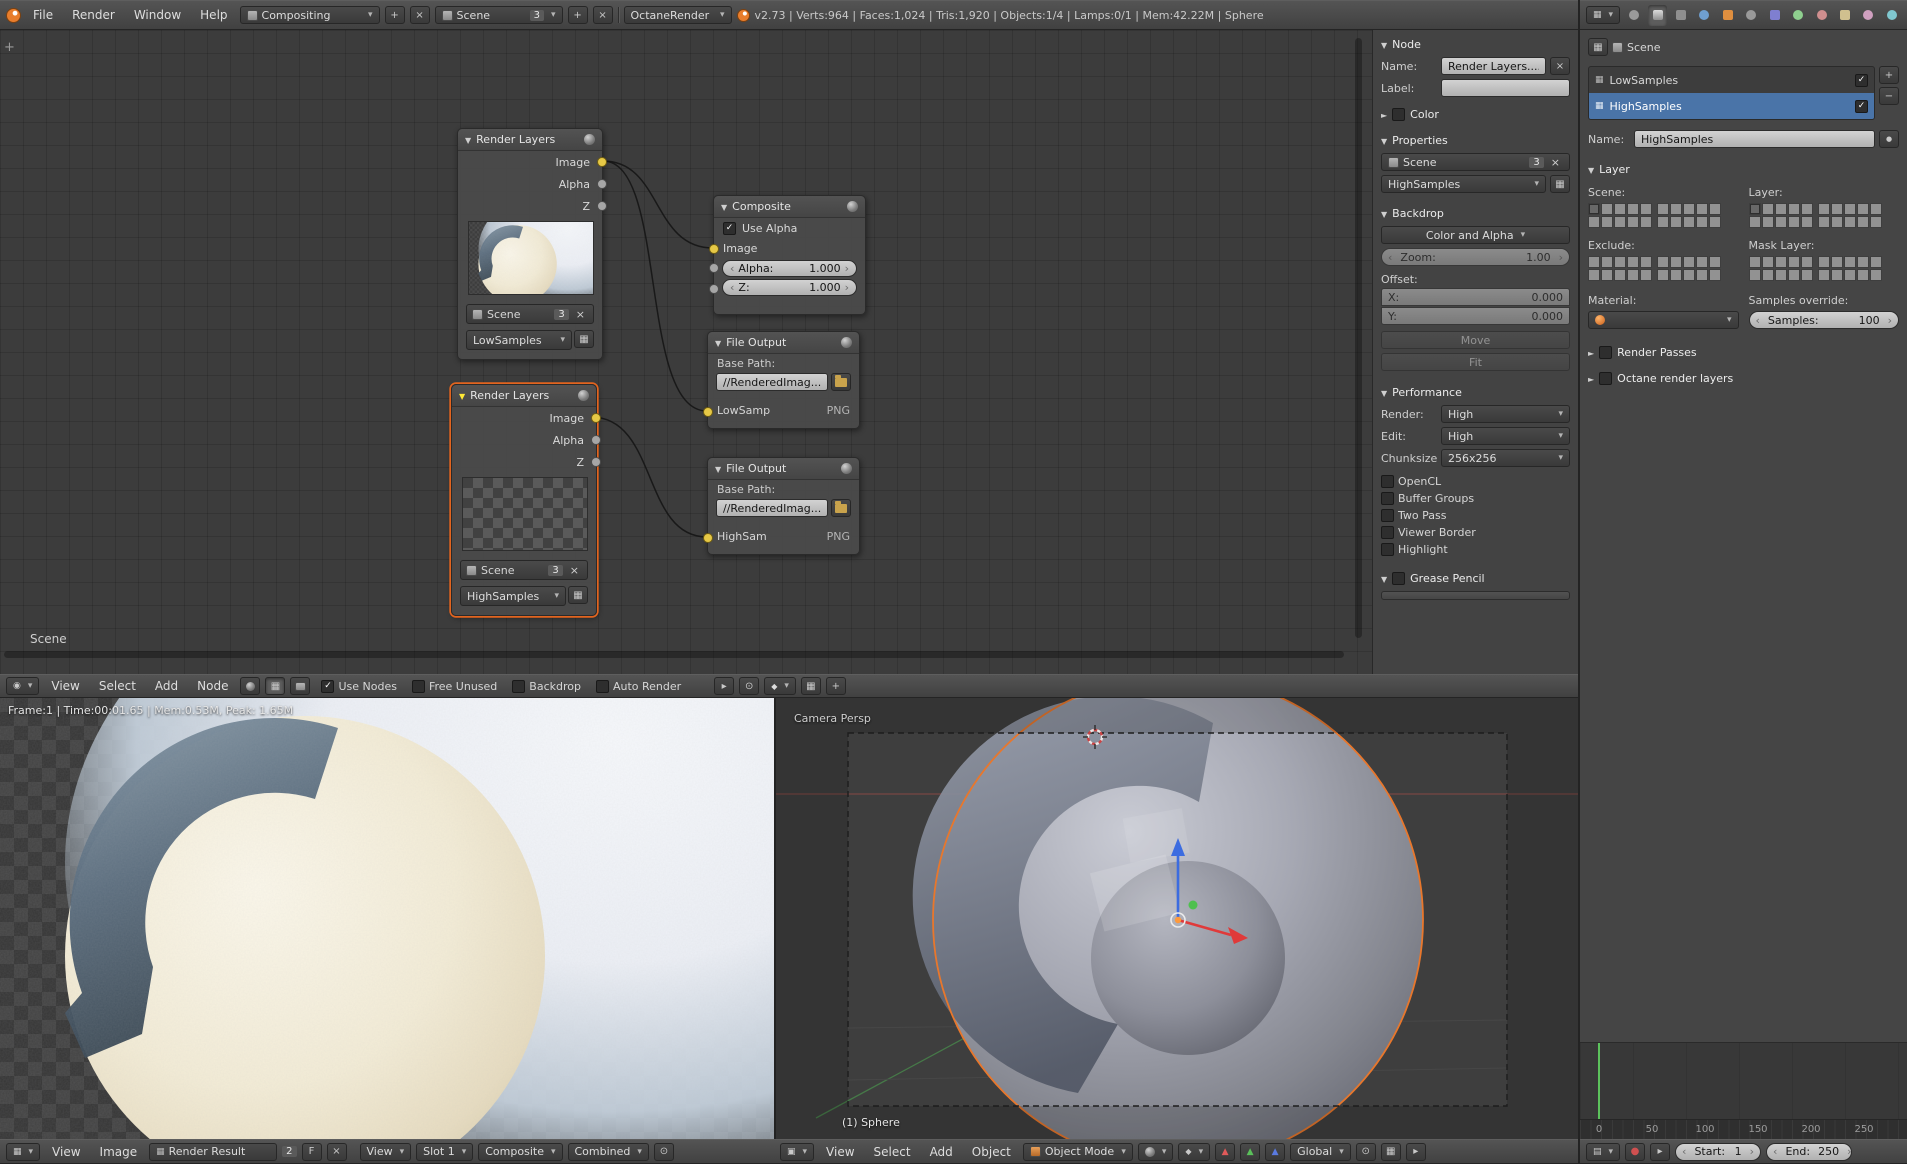 The height and width of the screenshot is (1164, 1907). Describe the element at coordinates (1614, 169) in the screenshot. I see `section-layer: Layer` at that location.